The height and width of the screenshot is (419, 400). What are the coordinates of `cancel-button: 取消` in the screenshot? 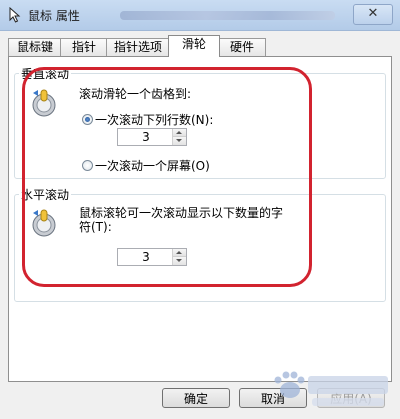 It's located at (273, 398).